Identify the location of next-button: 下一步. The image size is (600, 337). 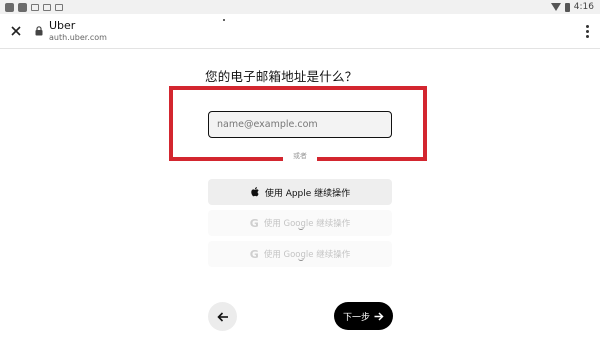
(363, 316).